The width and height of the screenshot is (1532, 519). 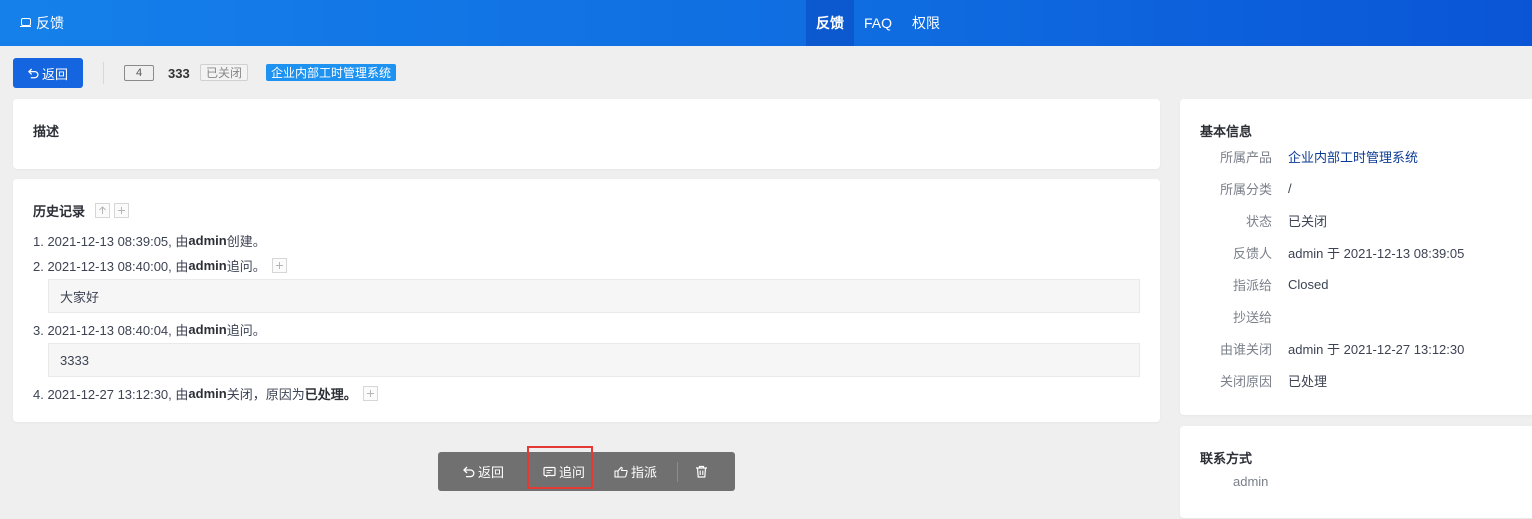 What do you see at coordinates (926, 23) in the screenshot?
I see `nav-item-permissions: 权限` at bounding box center [926, 23].